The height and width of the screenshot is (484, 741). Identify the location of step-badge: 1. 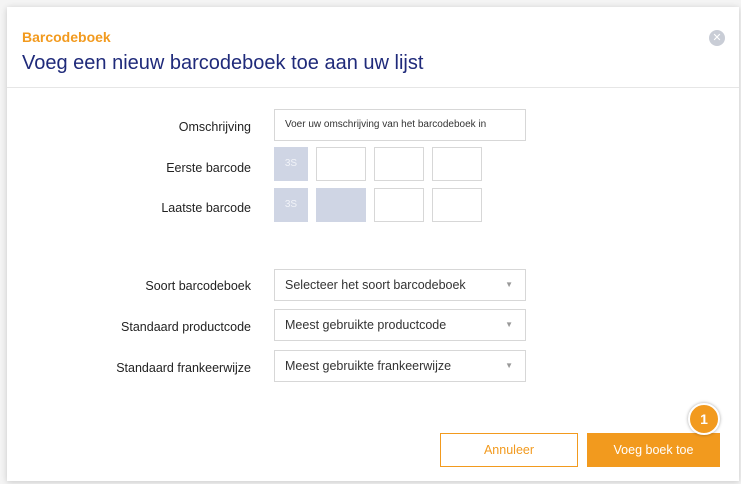
(704, 419).